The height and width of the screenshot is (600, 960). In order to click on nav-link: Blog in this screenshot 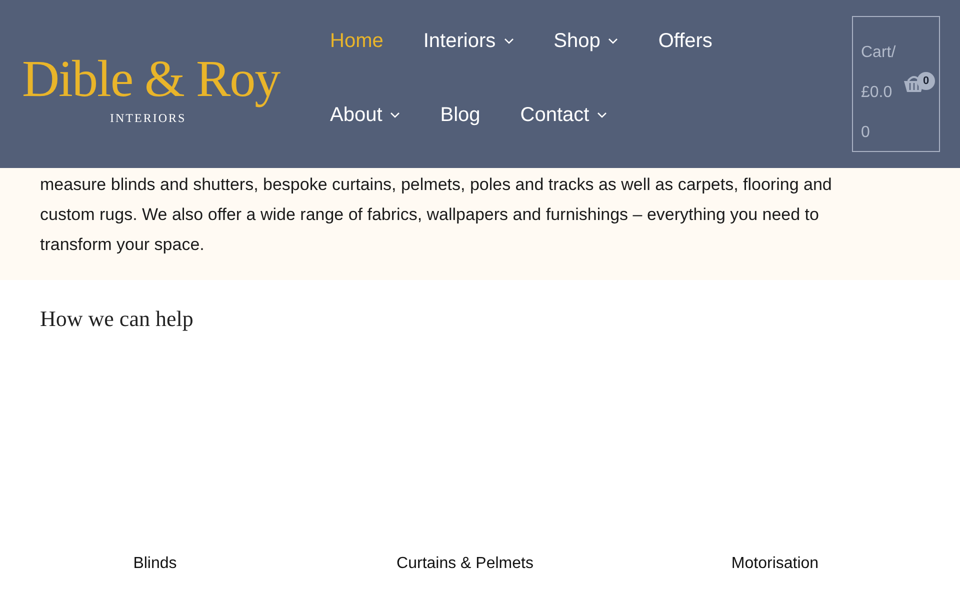, I will do `click(460, 115)`.